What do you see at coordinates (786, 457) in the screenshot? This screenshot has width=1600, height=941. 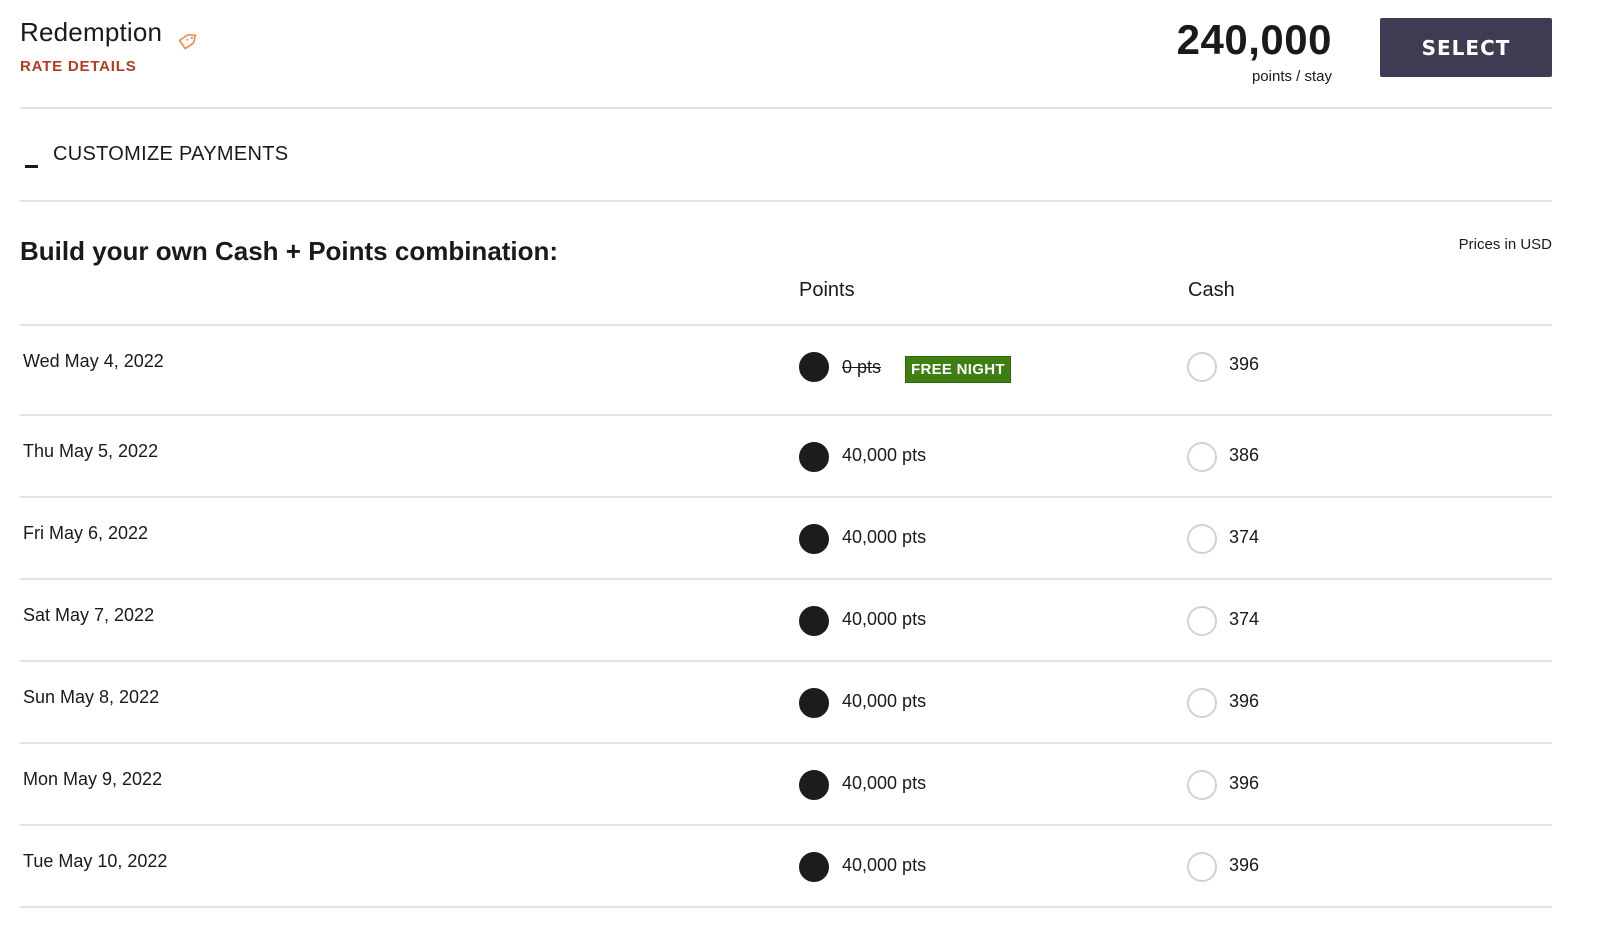 I see `night-row: Thu May 5, 2022 40,000 pts 386` at bounding box center [786, 457].